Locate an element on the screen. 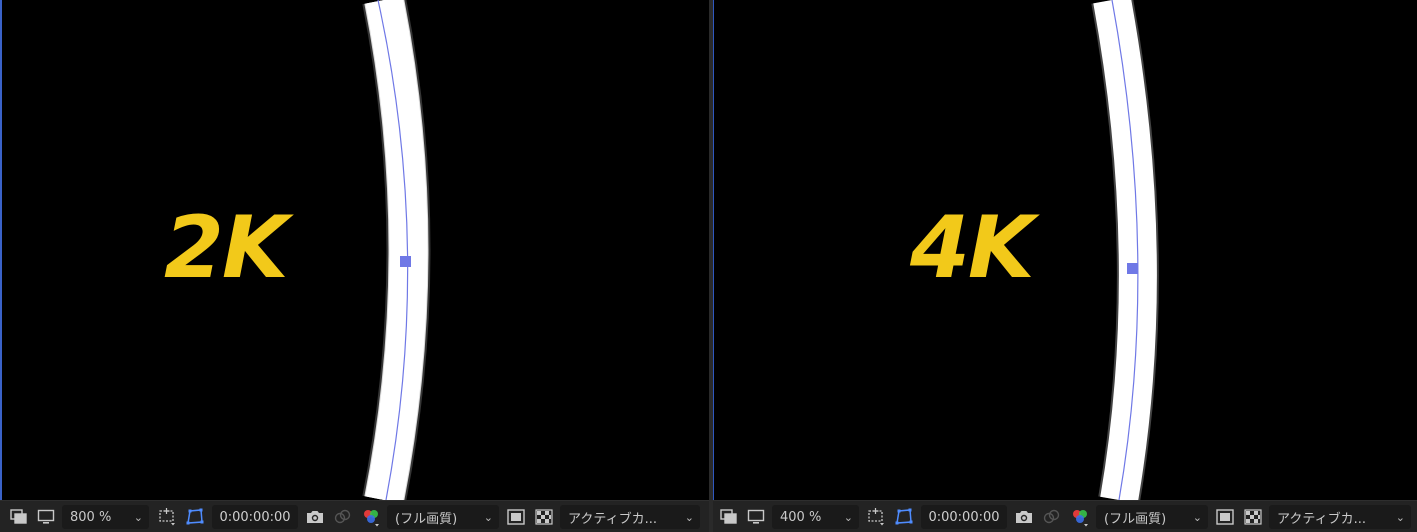 The image size is (1417, 532). stroke-shape-4k is located at coordinates (1125, 250).